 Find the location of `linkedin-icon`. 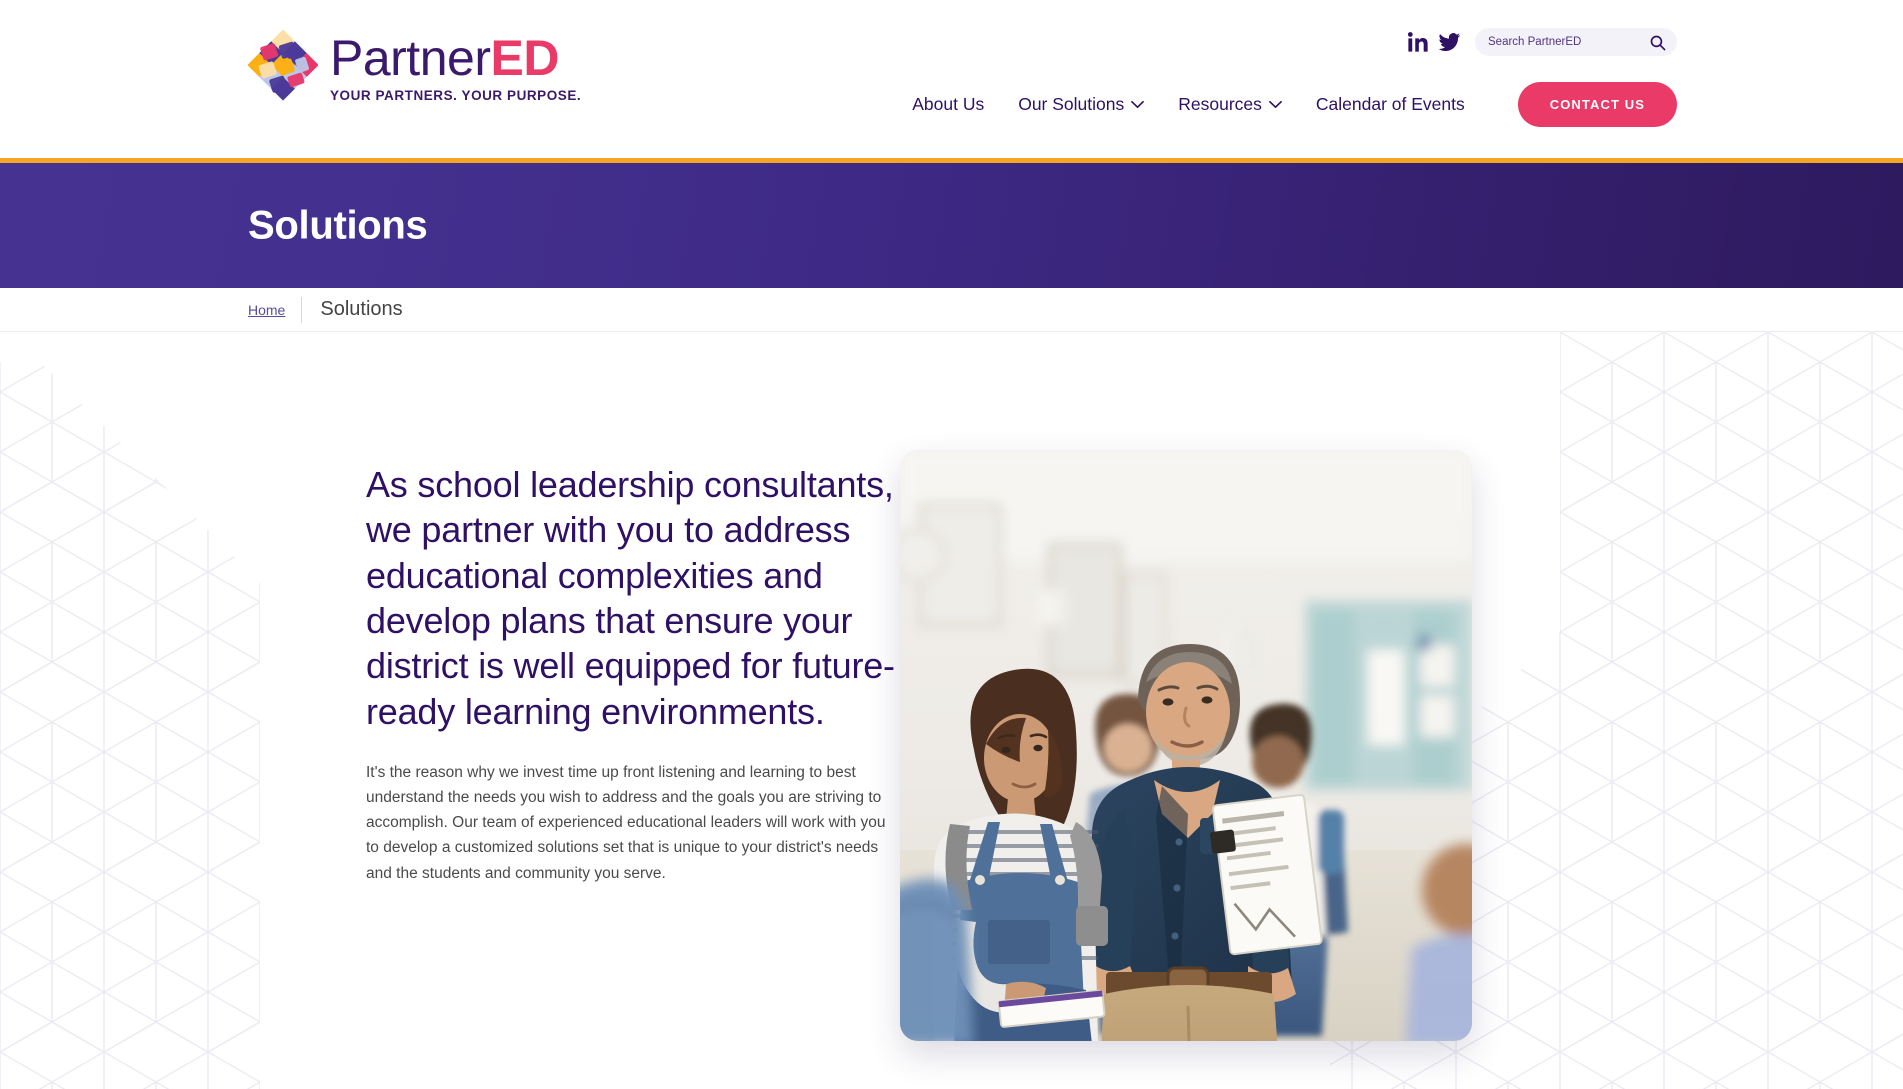

linkedin-icon is located at coordinates (1418, 42).